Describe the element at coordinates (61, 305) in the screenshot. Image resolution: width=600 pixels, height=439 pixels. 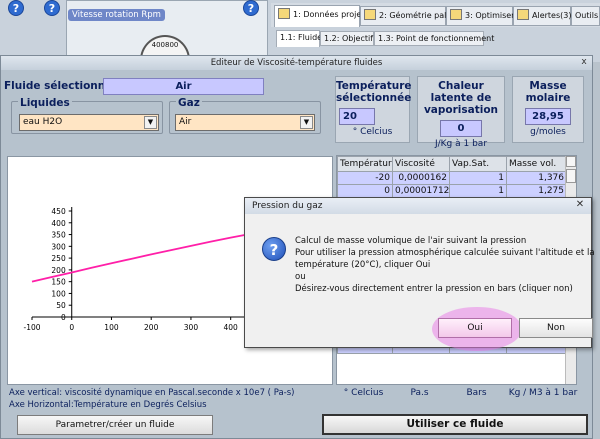
I see `y-tick-label: 50` at that location.